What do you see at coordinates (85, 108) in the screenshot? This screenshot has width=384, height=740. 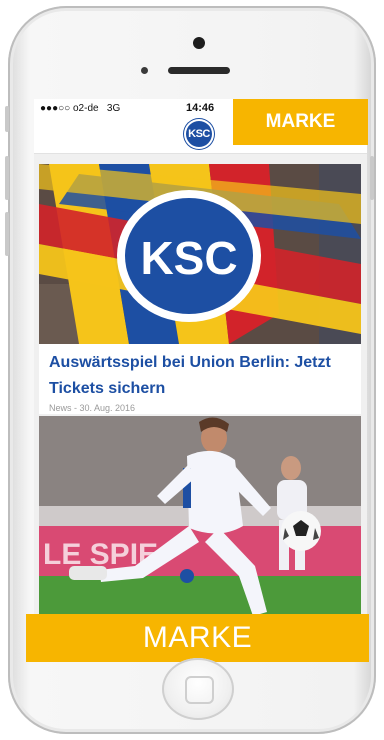 I see `carrier-name: o2-de` at bounding box center [85, 108].